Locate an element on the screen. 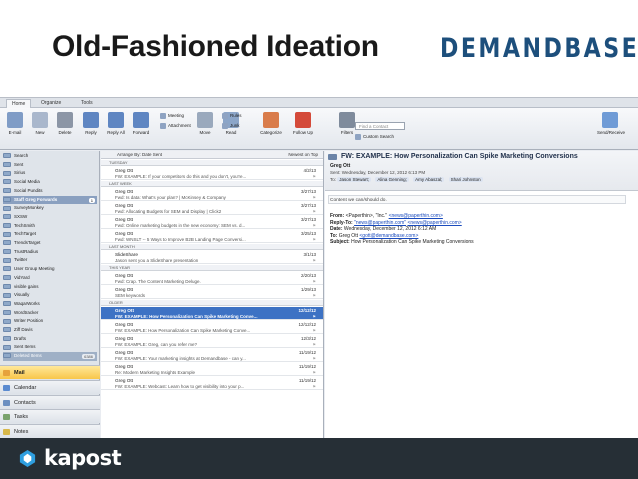 The height and width of the screenshot is (479, 638). folder-item: Deleted Items 6386 is located at coordinates (50, 356).